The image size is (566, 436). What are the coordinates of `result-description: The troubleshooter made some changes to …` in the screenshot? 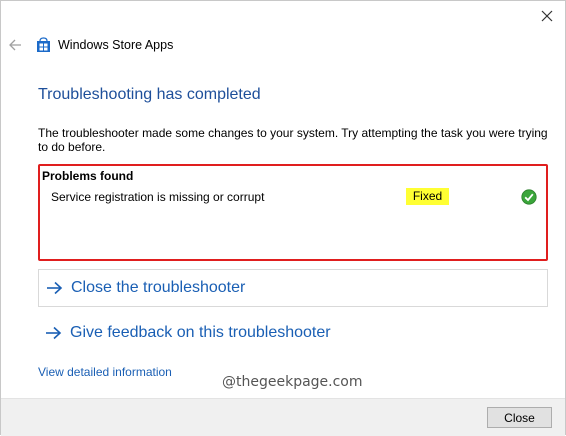 It's located at (293, 140).